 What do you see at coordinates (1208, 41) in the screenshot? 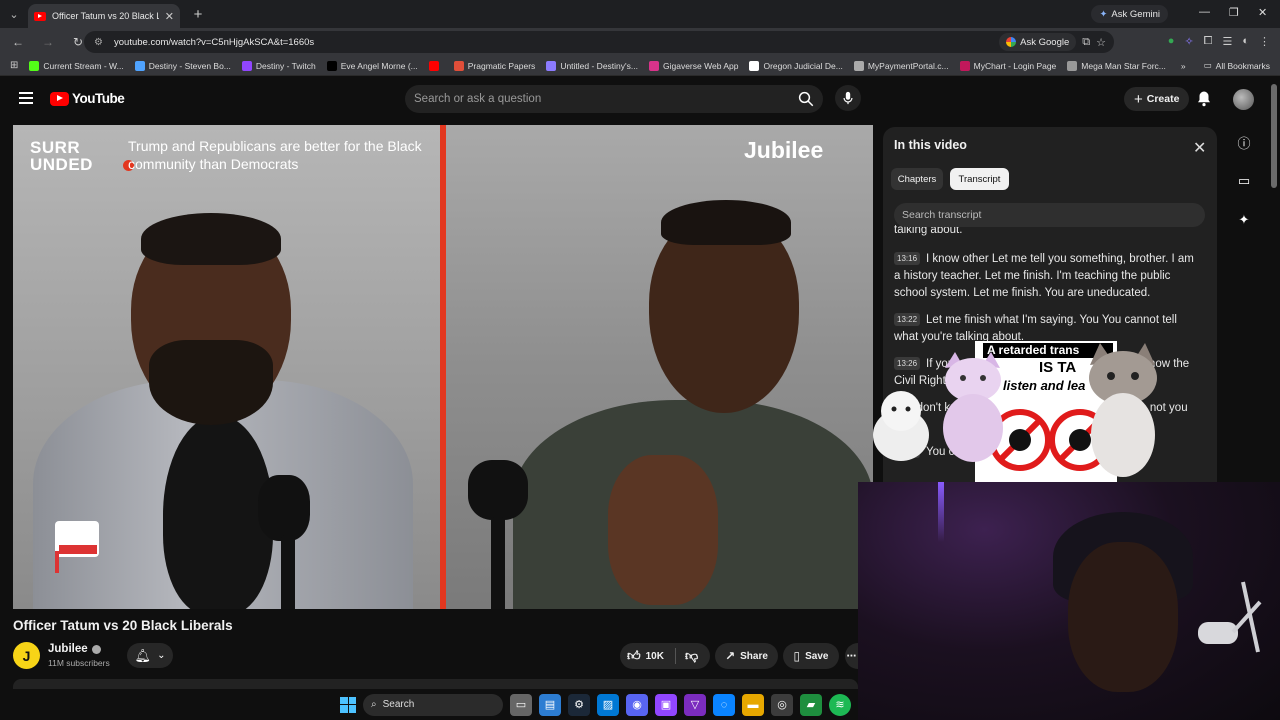
I see `extensions-puzzle-icon: ⧠` at bounding box center [1208, 41].